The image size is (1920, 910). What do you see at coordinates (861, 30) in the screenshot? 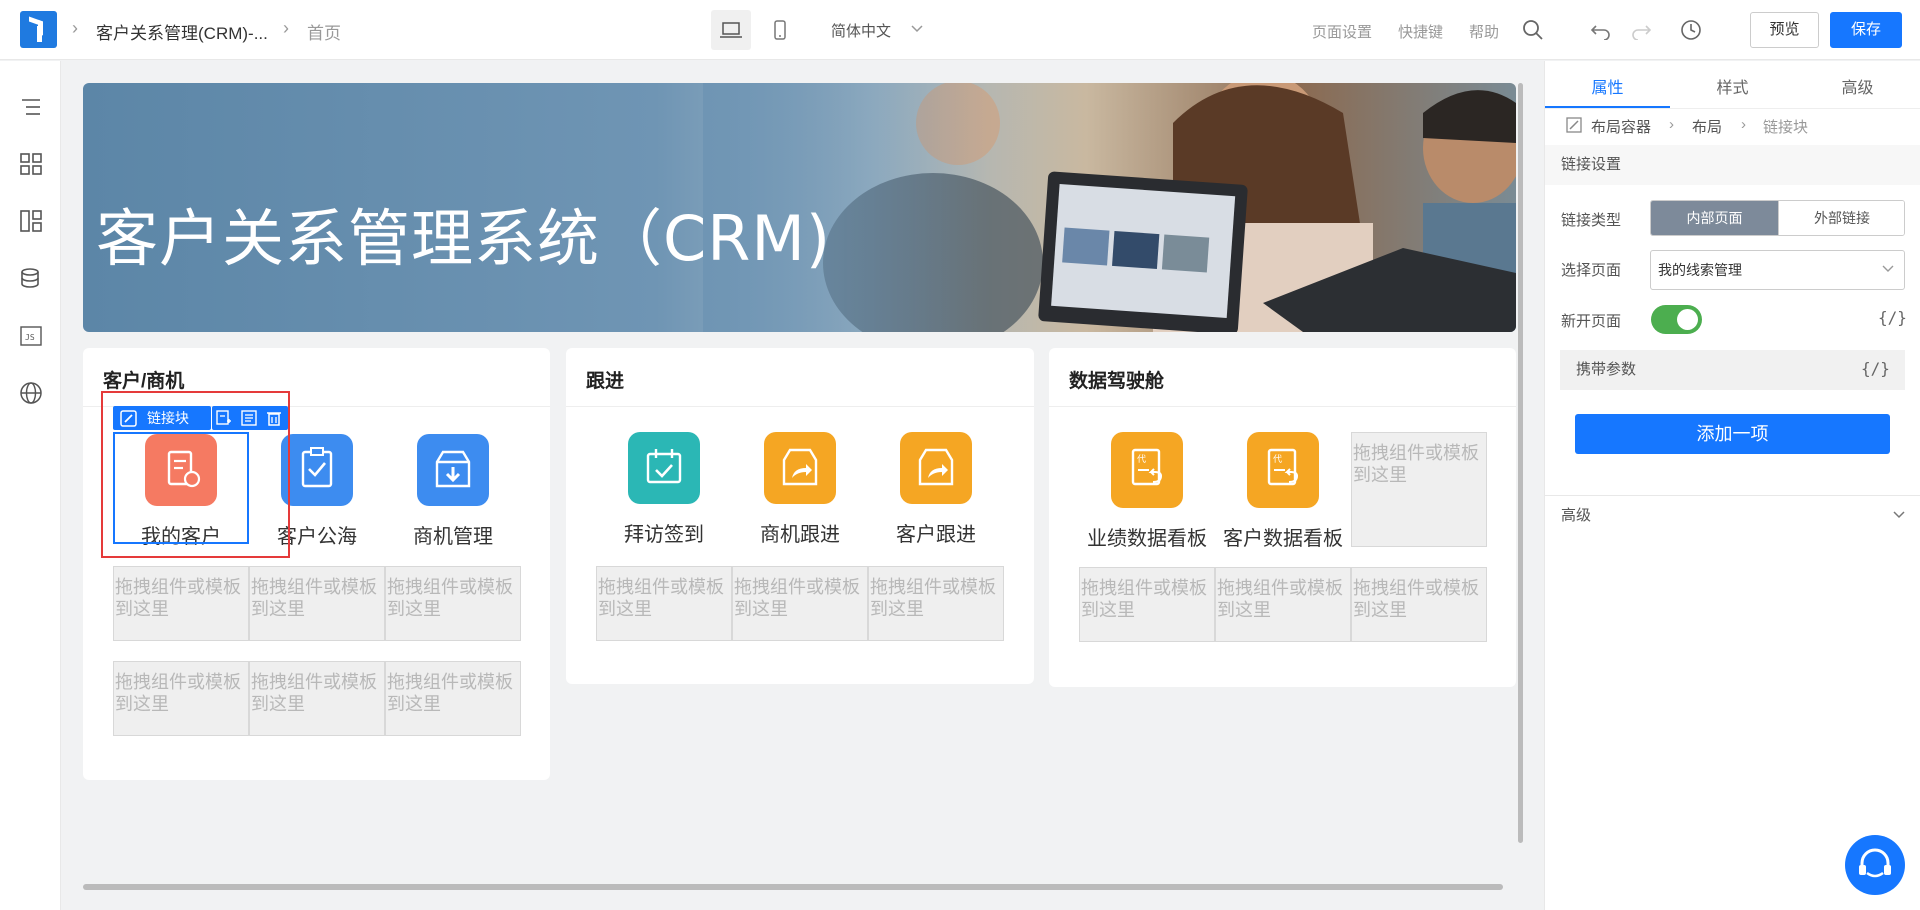
I see `language-select: 简体中文` at bounding box center [861, 30].